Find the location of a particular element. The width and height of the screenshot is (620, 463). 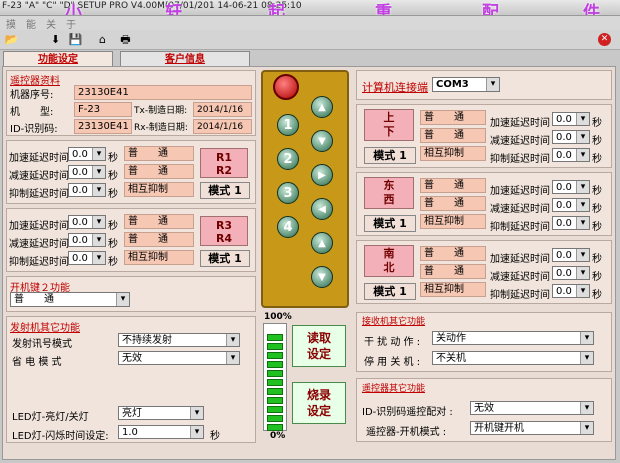

read-settings-button: 读取 设定 is located at coordinates (319, 346).